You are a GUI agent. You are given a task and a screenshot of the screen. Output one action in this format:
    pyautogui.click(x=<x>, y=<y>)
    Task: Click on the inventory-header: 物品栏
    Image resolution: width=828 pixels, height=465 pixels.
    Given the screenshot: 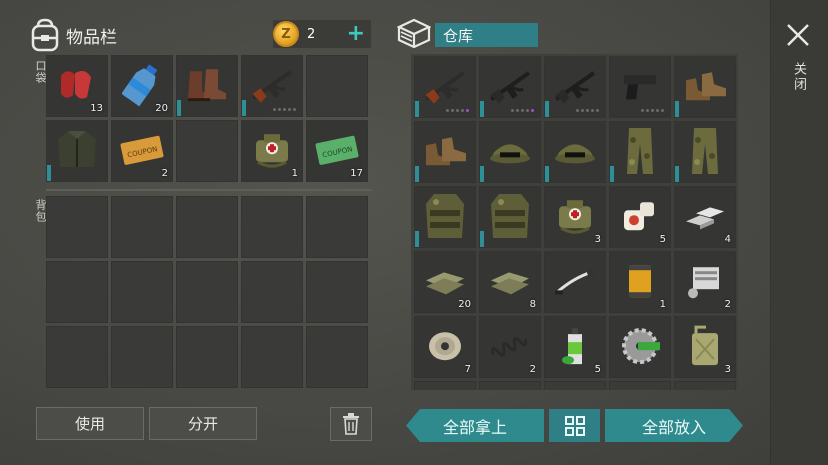 What is the action you would take?
    pyautogui.click(x=73, y=35)
    